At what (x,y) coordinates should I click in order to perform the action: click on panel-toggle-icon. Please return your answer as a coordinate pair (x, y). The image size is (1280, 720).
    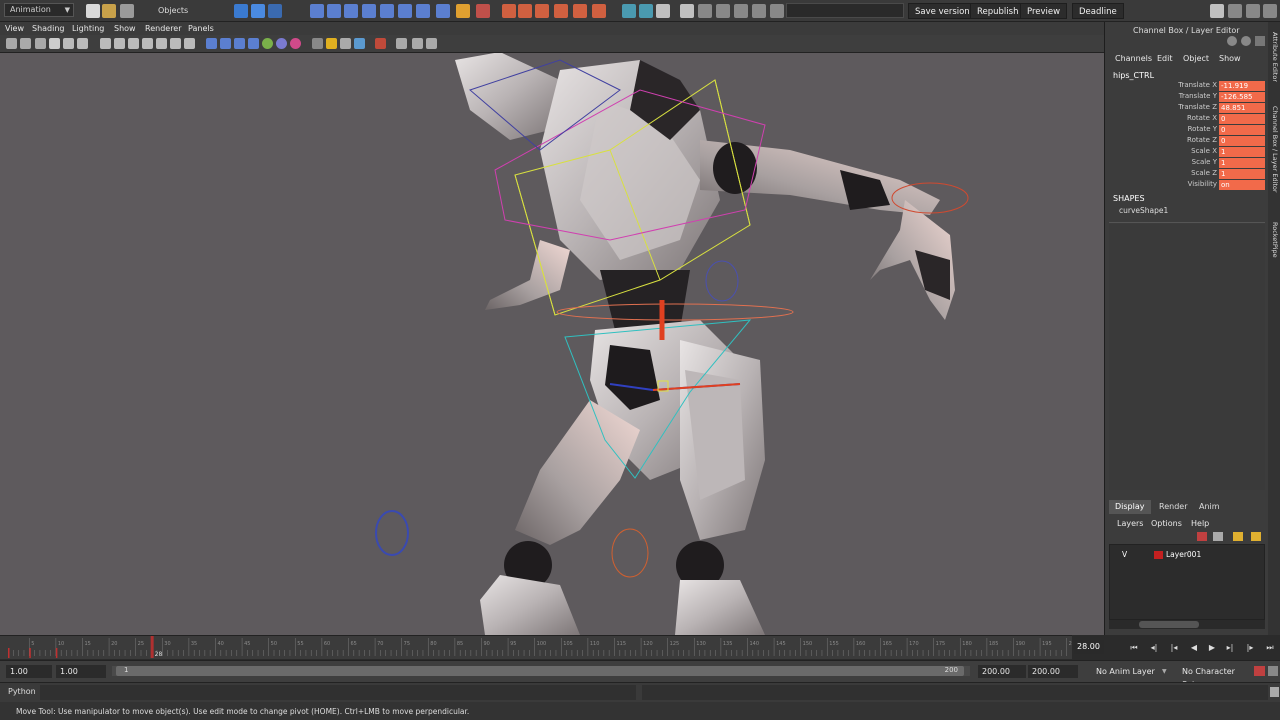
    Looking at the image, I should click on (1217, 11).